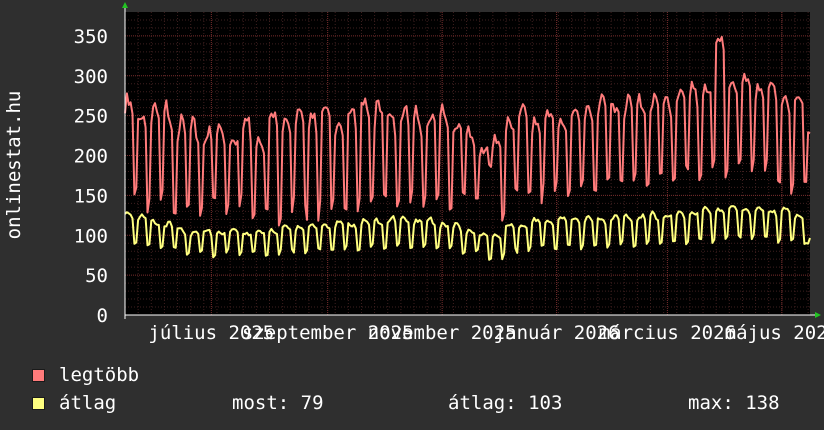 This screenshot has height=430, width=824. I want to click on y-tick-label: 50, so click(96, 276).